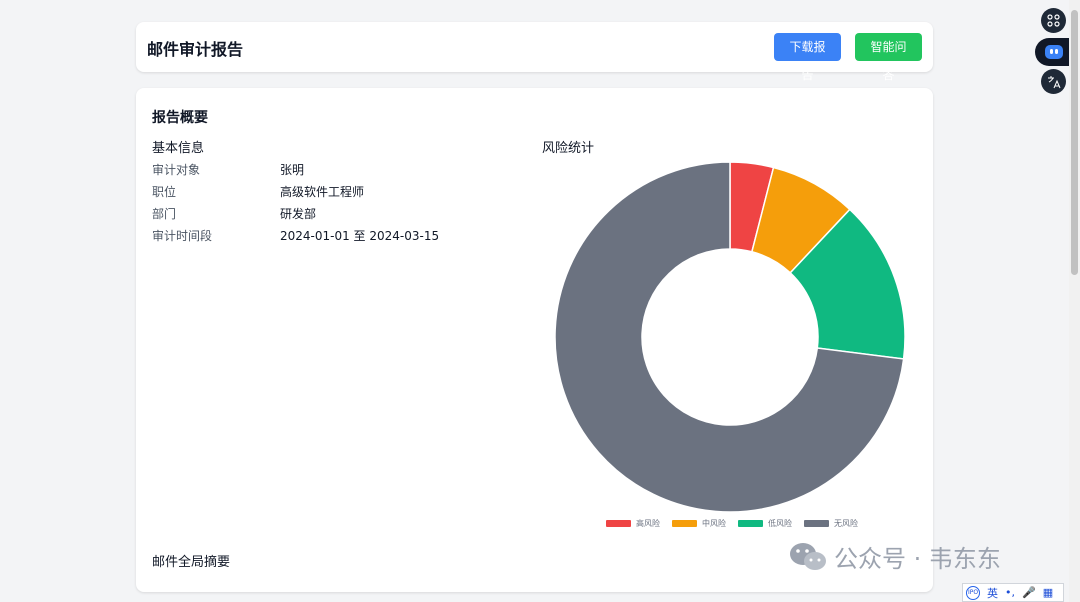 This screenshot has width=1080, height=602. What do you see at coordinates (917, 559) in the screenshot?
I see `watermark-text: 公众号 · 韦东东` at bounding box center [917, 559].